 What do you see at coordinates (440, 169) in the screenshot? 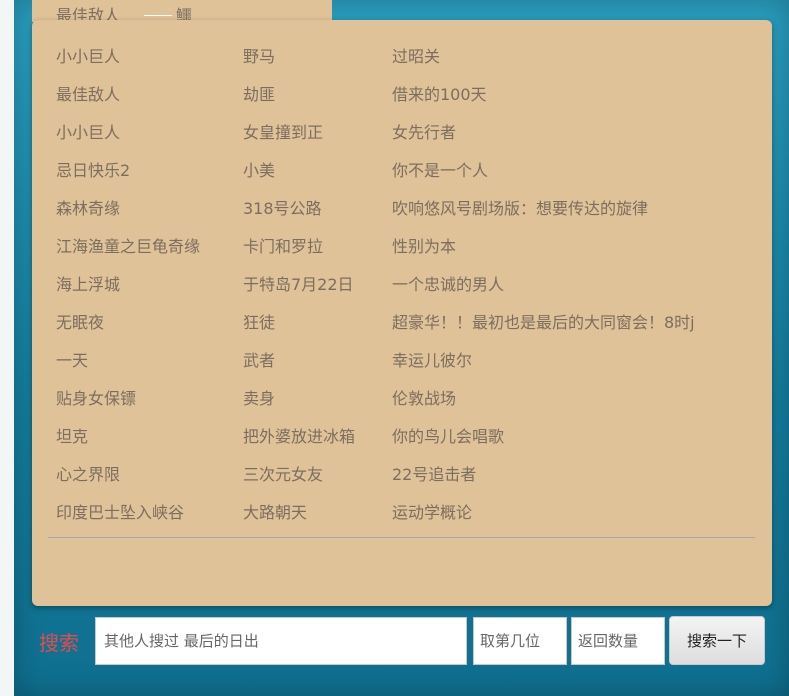
I see `movie-link: 你不是一个人` at bounding box center [440, 169].